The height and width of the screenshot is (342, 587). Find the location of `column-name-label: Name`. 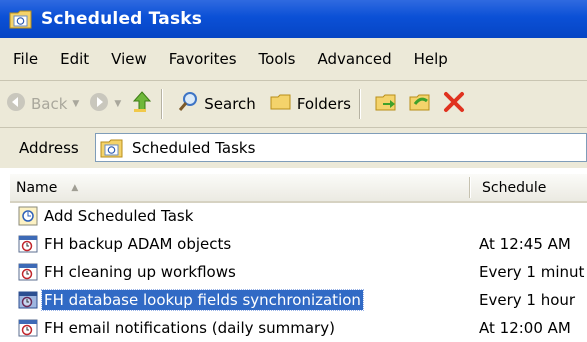

column-name-label: Name is located at coordinates (37, 187).